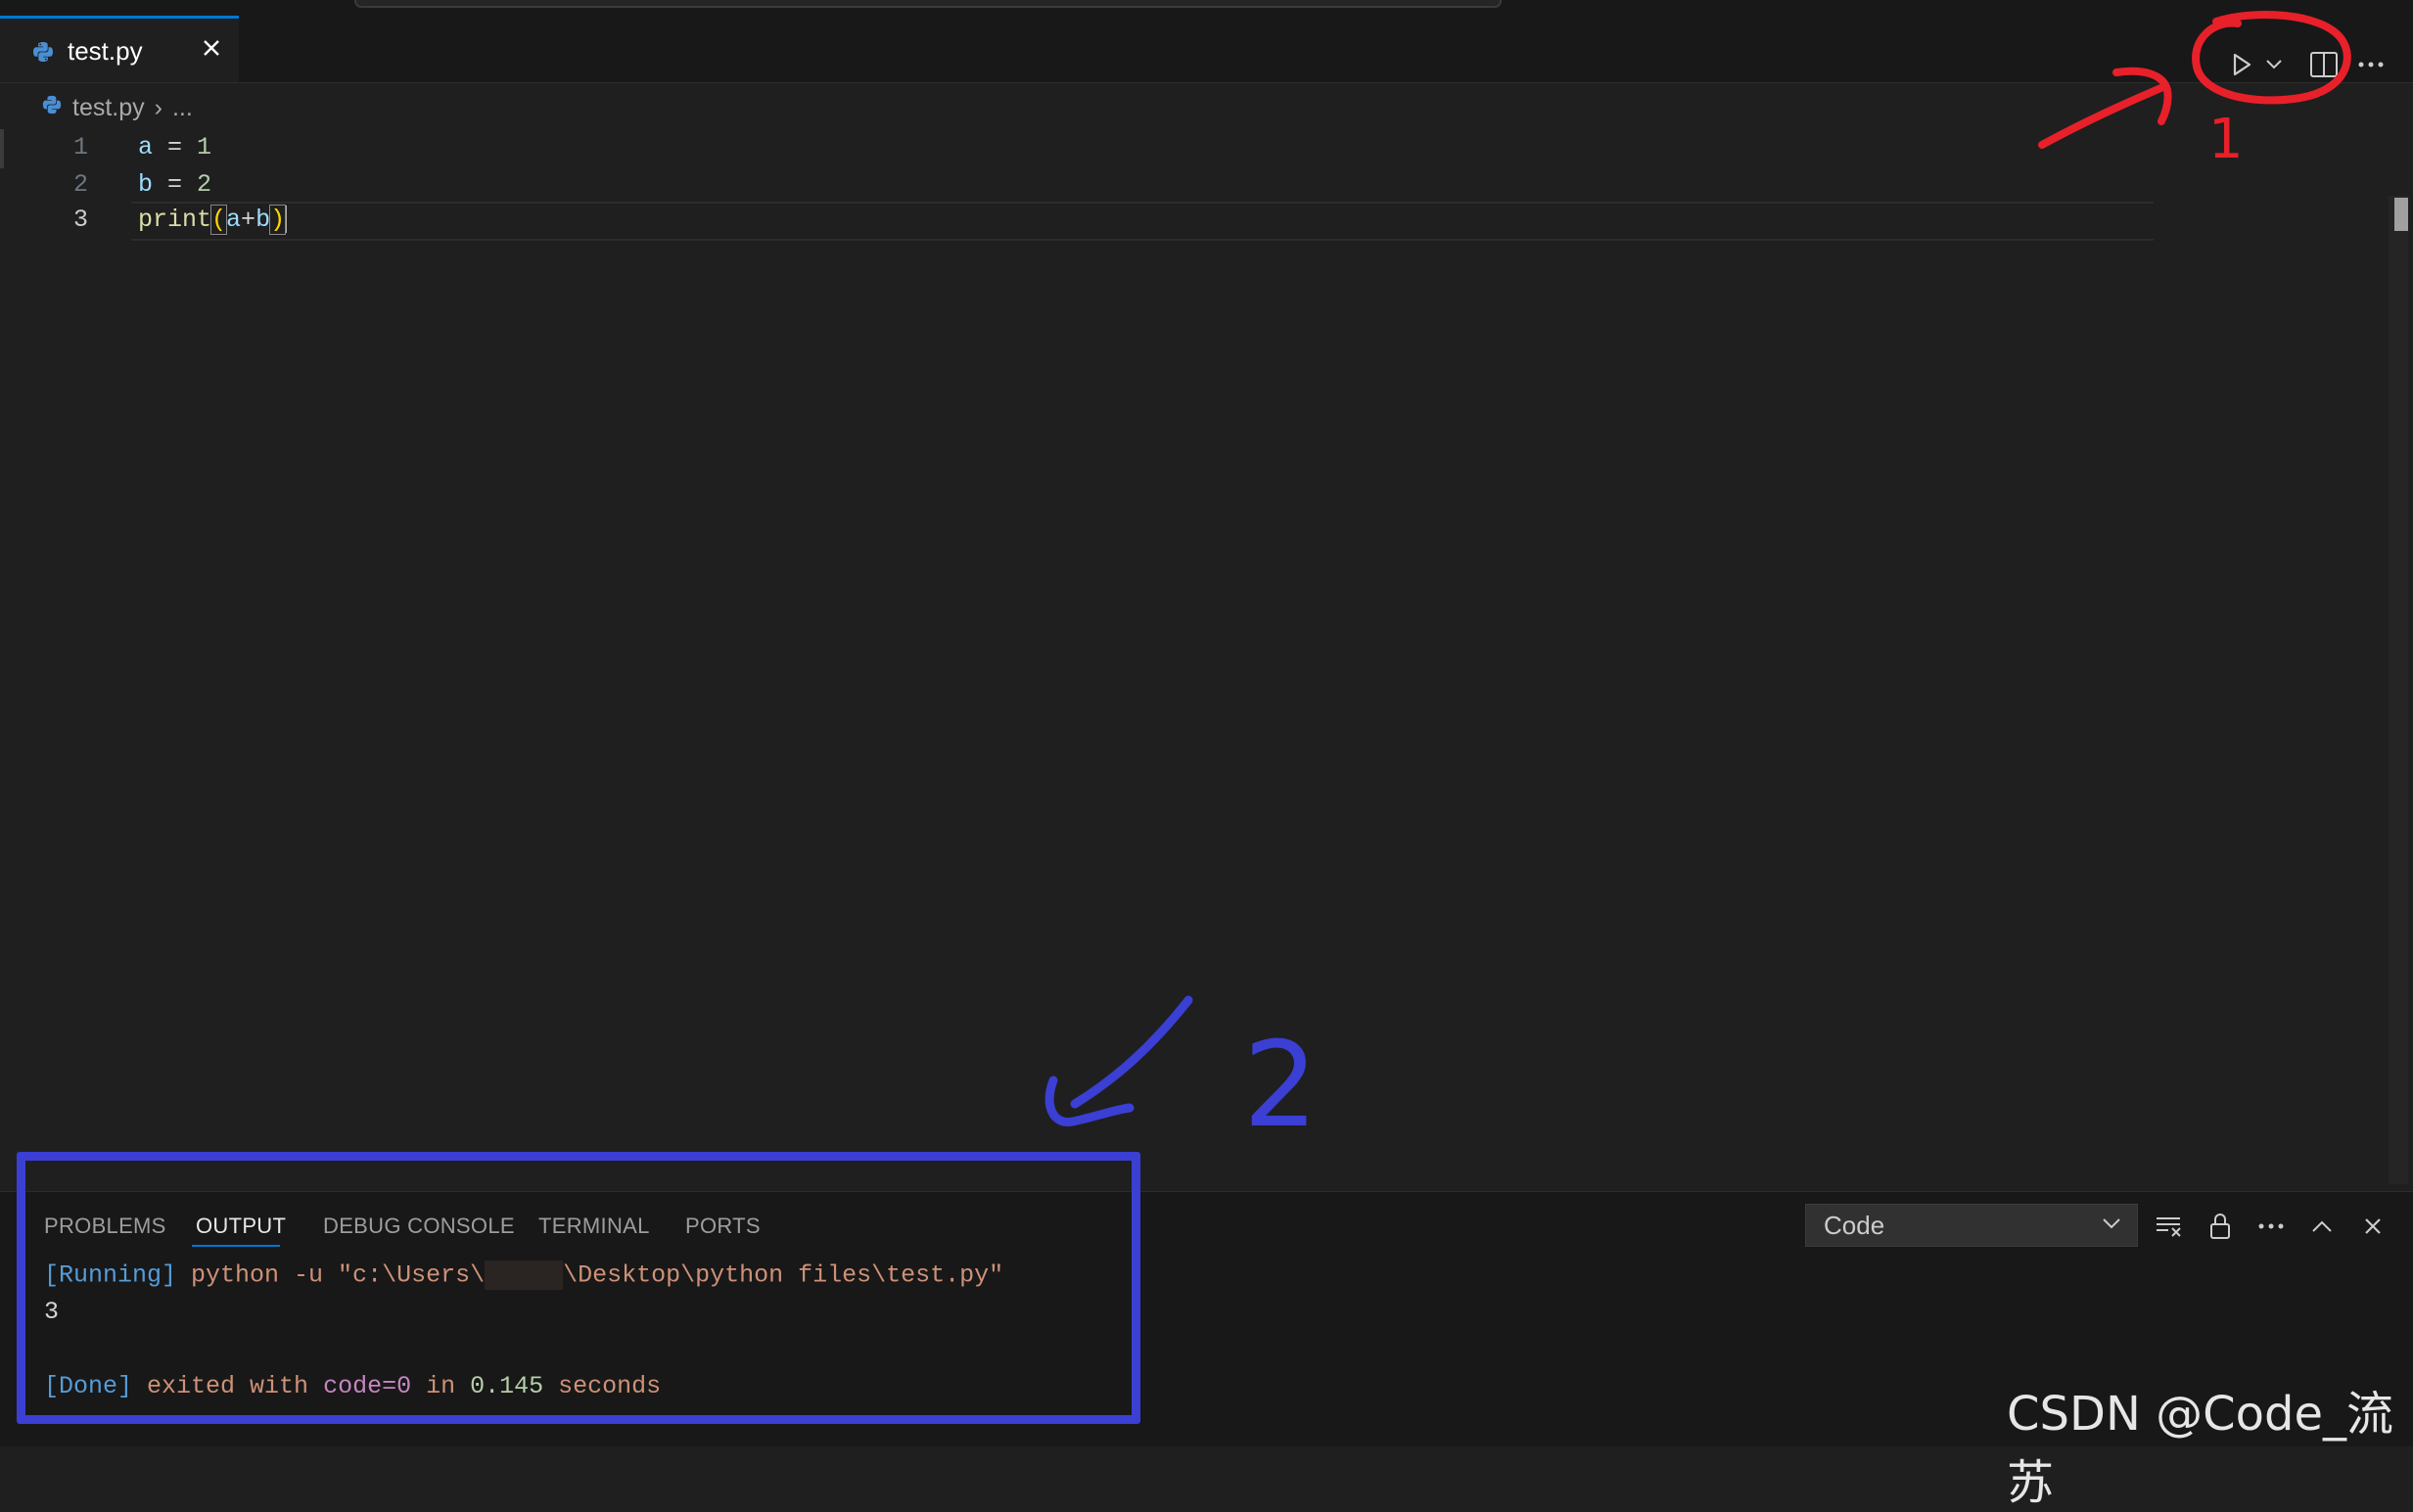  What do you see at coordinates (1131, 1052) in the screenshot?
I see `blue-arrow-shaft` at bounding box center [1131, 1052].